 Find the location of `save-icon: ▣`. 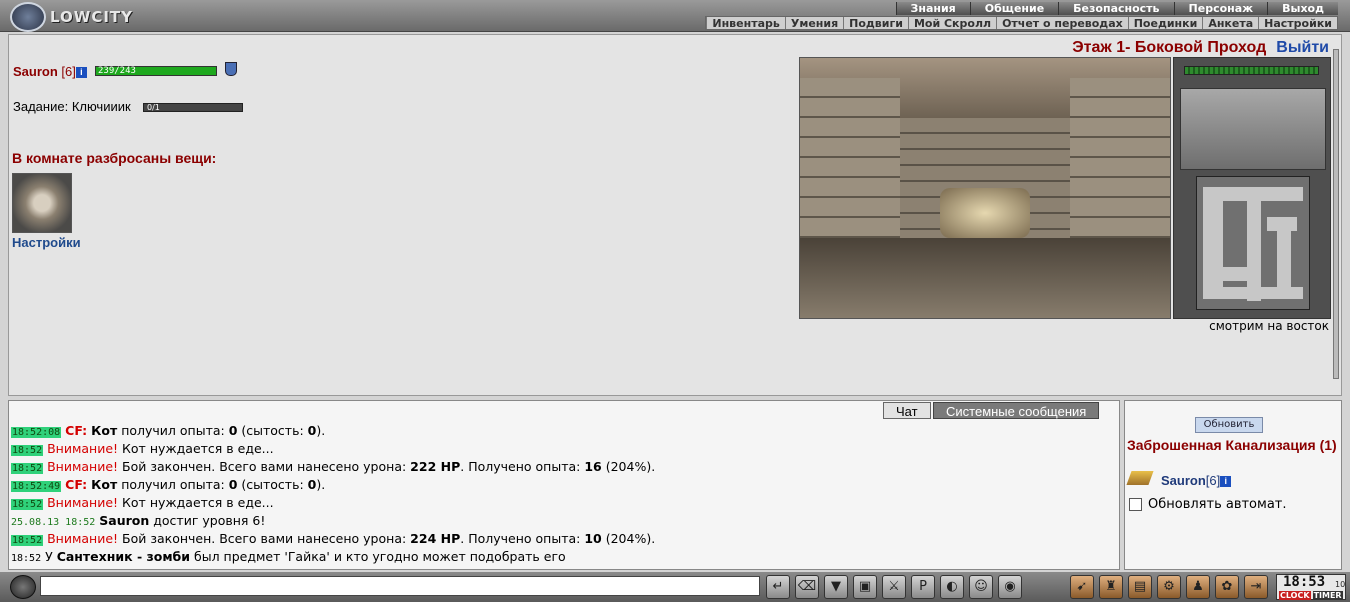

save-icon: ▣ is located at coordinates (865, 587).